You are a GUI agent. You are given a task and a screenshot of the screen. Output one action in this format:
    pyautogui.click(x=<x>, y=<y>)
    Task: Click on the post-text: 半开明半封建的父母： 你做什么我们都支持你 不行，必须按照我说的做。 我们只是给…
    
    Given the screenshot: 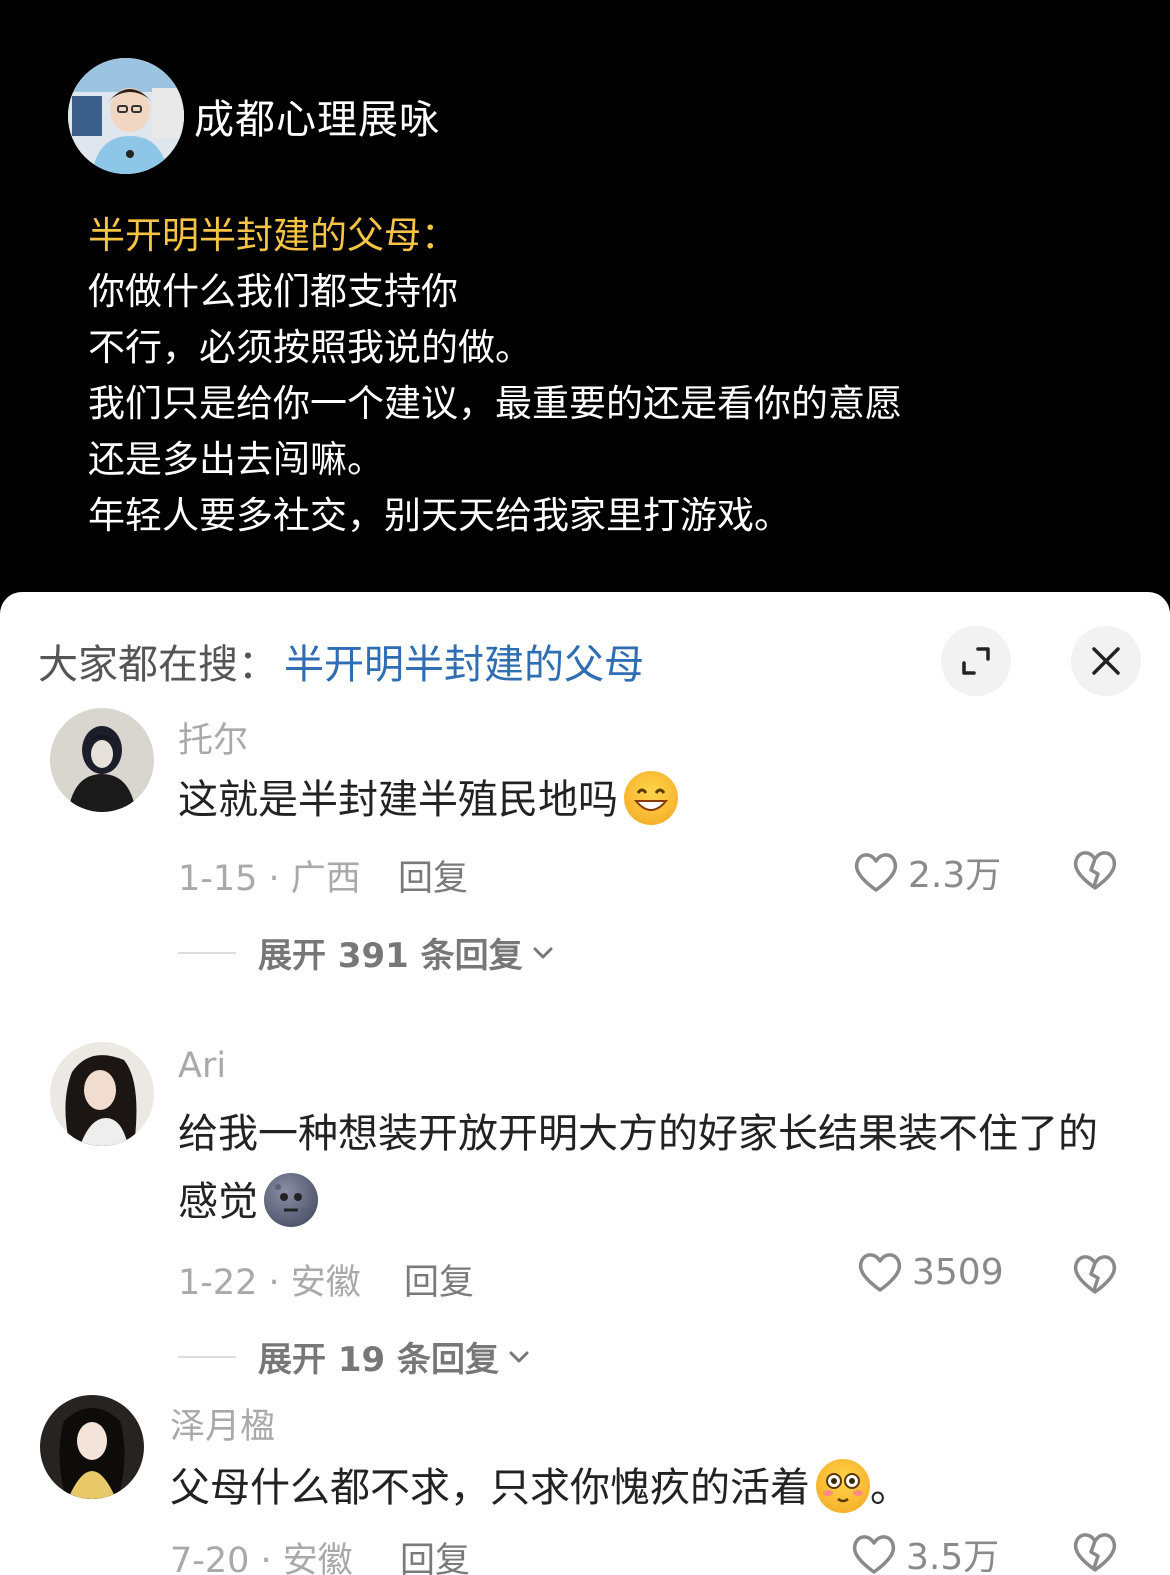 What is the action you would take?
    pyautogui.click(x=495, y=376)
    